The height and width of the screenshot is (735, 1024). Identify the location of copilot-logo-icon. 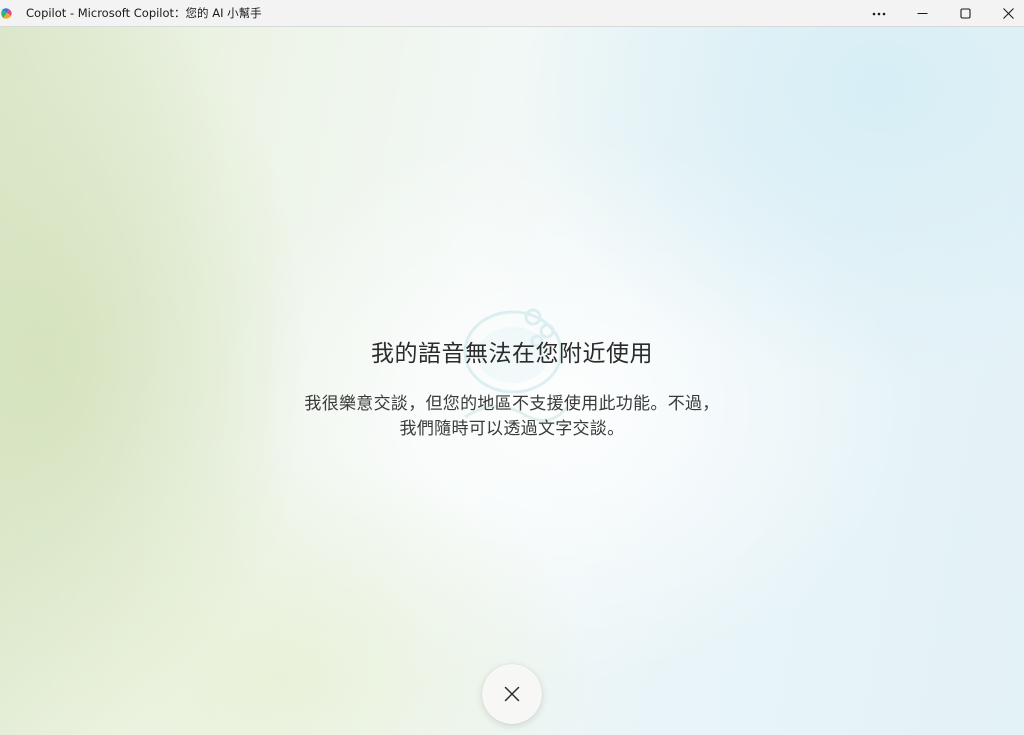
(6, 13).